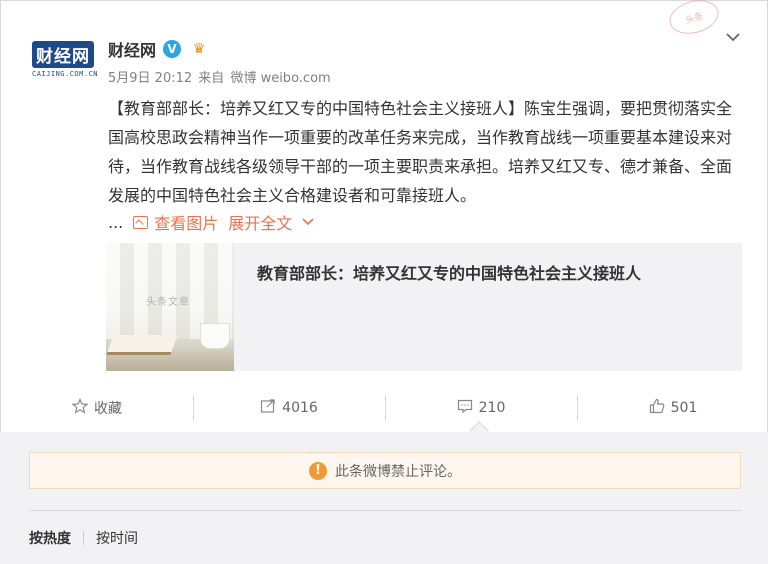 This screenshot has height=564, width=768. What do you see at coordinates (398, 471) in the screenshot?
I see `notice-text: 此条微博禁止评论。` at bounding box center [398, 471].